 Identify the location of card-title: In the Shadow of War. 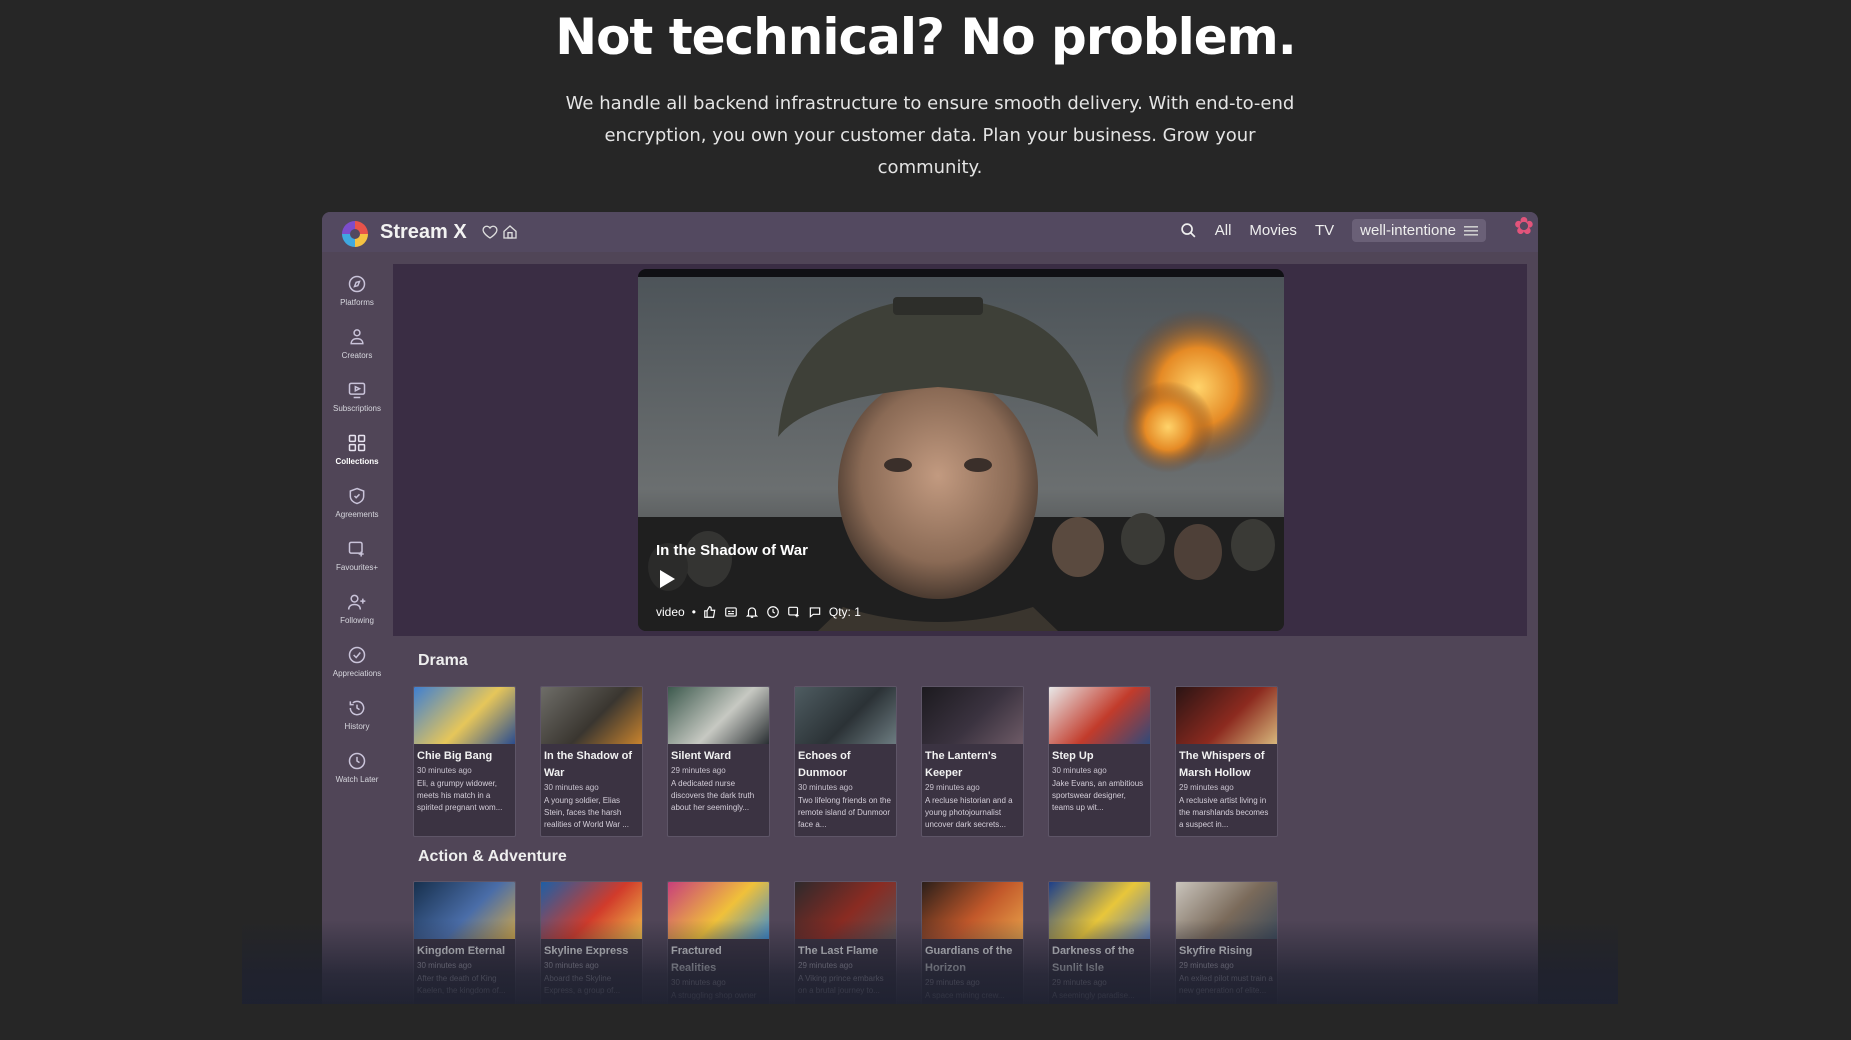
(588, 764).